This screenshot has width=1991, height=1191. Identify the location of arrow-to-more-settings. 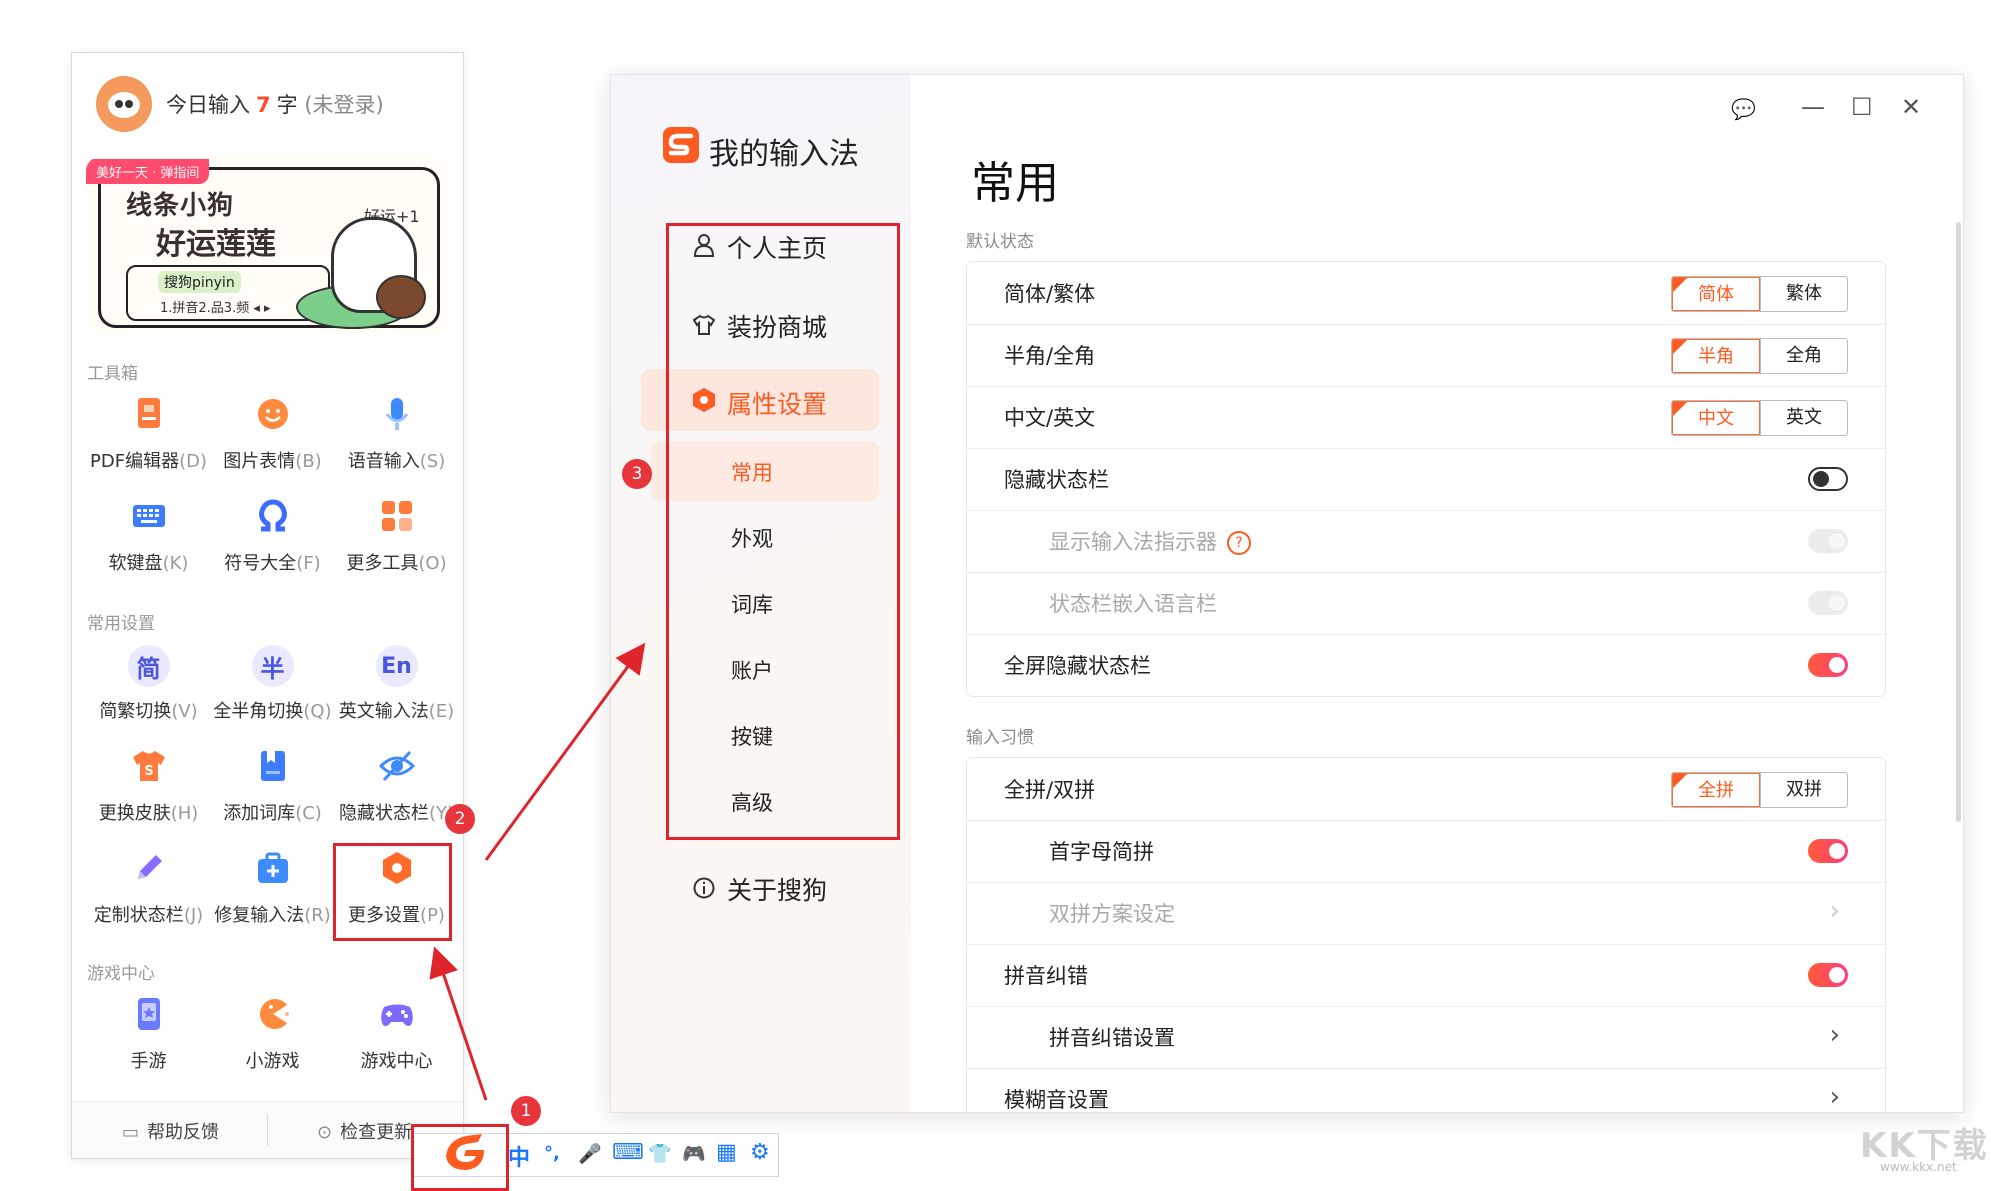
(458, 1023).